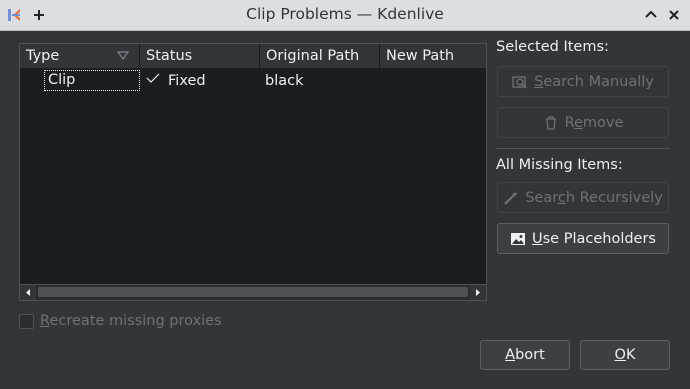  What do you see at coordinates (320, 56) in the screenshot?
I see `column-header-original-path: Original Path` at bounding box center [320, 56].